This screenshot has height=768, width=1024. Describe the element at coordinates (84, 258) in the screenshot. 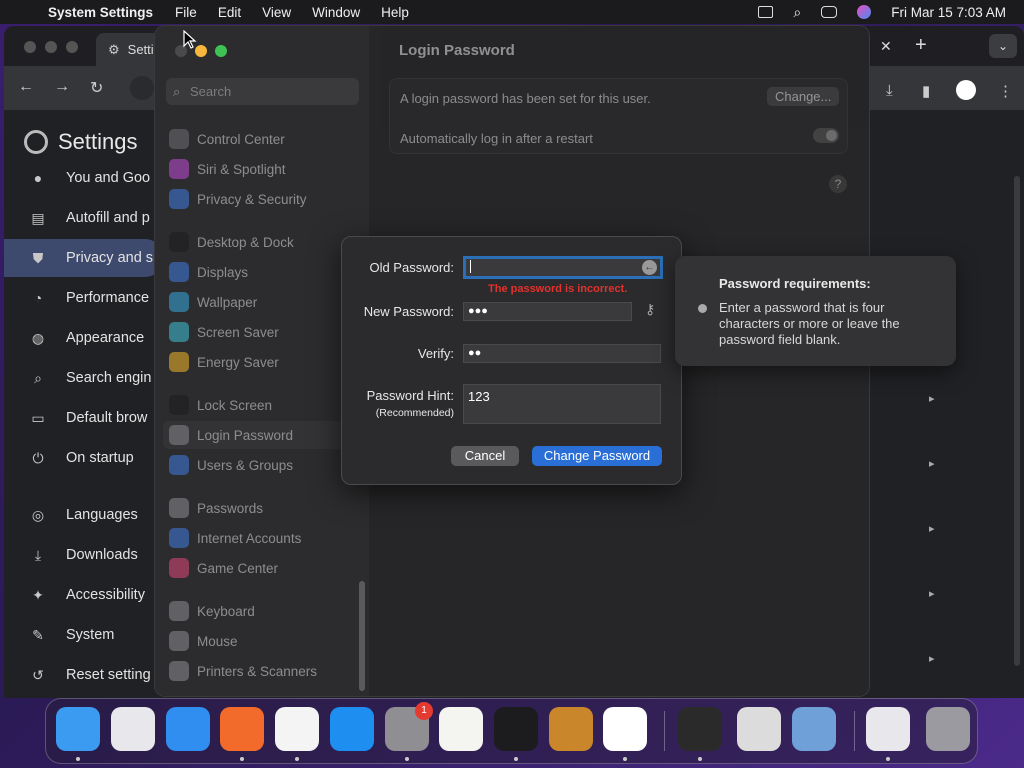

I see `chrome-sidebar-item: ⛊ Privacy and s` at that location.